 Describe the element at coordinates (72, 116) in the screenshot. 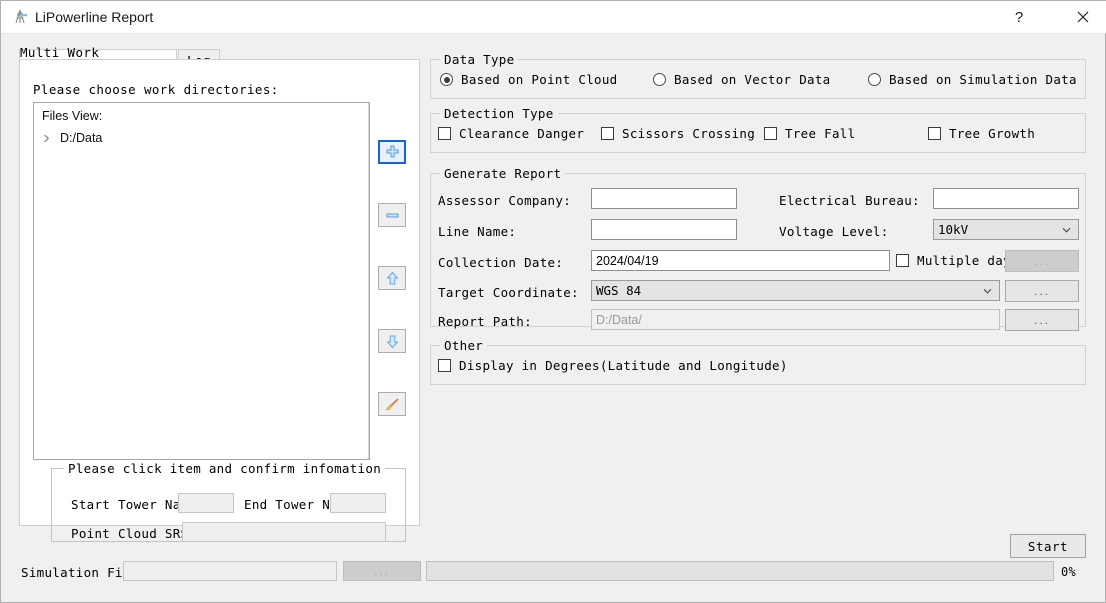

I see `files-view-header: Files View:` at that location.